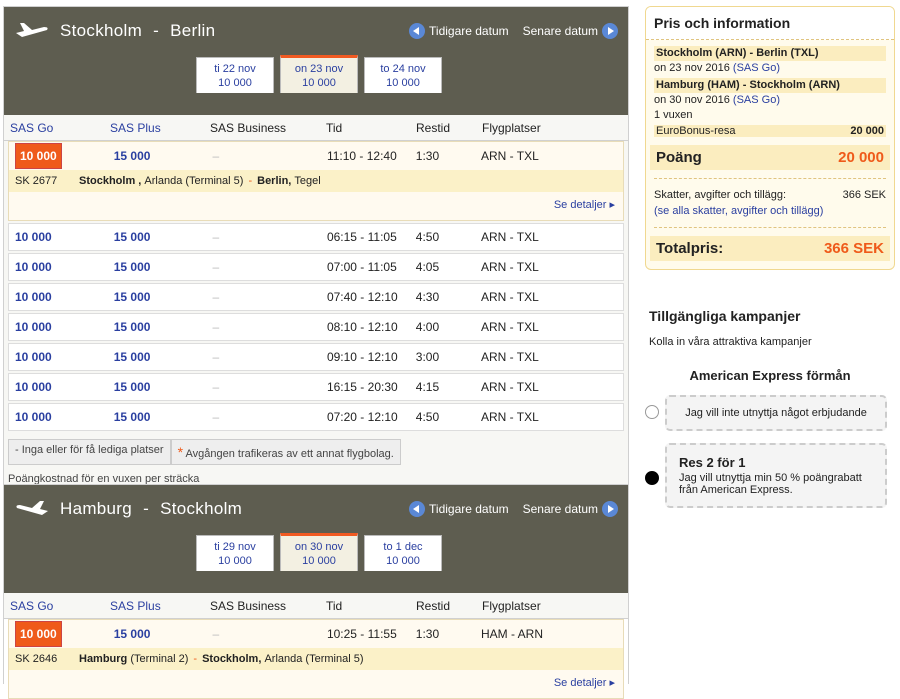  I want to click on table-row: 10 000 15 000– 07:00 - 11:05 4:05 ARN - TXL, so click(316, 267).